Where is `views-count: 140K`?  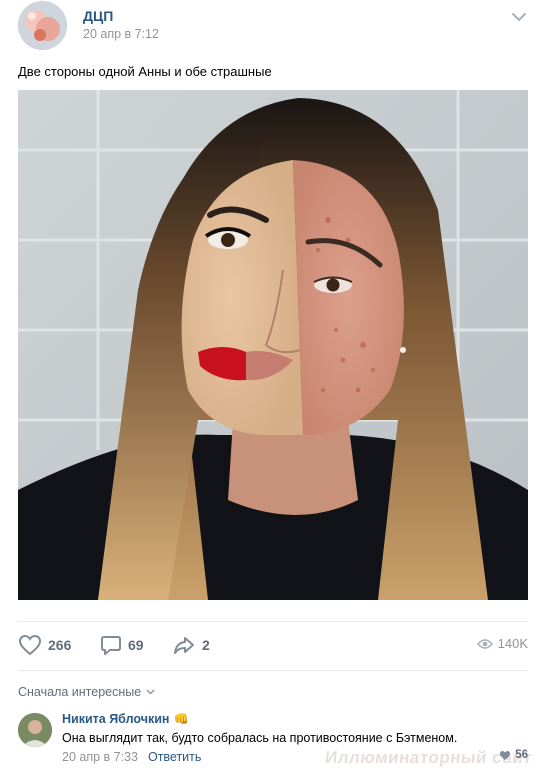 views-count: 140K is located at coordinates (512, 643).